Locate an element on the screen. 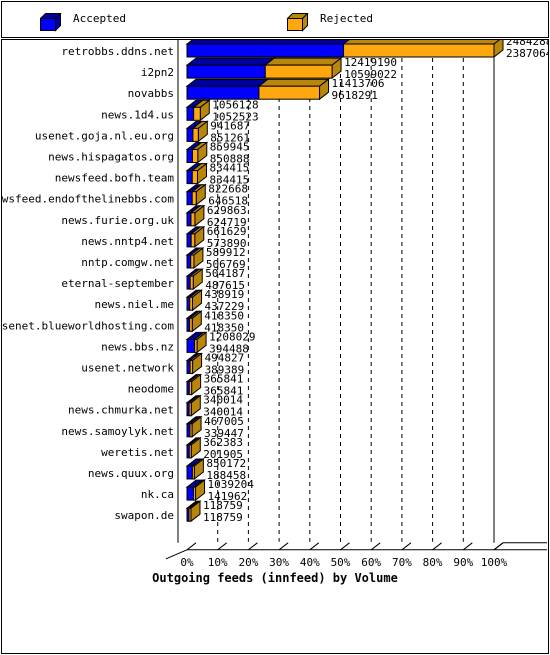  svg-text: news.niel.me is located at coordinates (134, 304).